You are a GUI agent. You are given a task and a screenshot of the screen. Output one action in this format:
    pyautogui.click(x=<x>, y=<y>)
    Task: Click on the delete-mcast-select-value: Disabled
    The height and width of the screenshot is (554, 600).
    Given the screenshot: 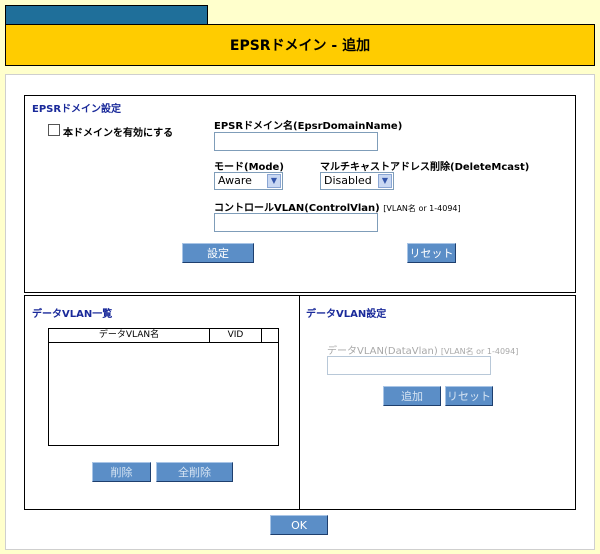 What is the action you would take?
    pyautogui.click(x=348, y=180)
    